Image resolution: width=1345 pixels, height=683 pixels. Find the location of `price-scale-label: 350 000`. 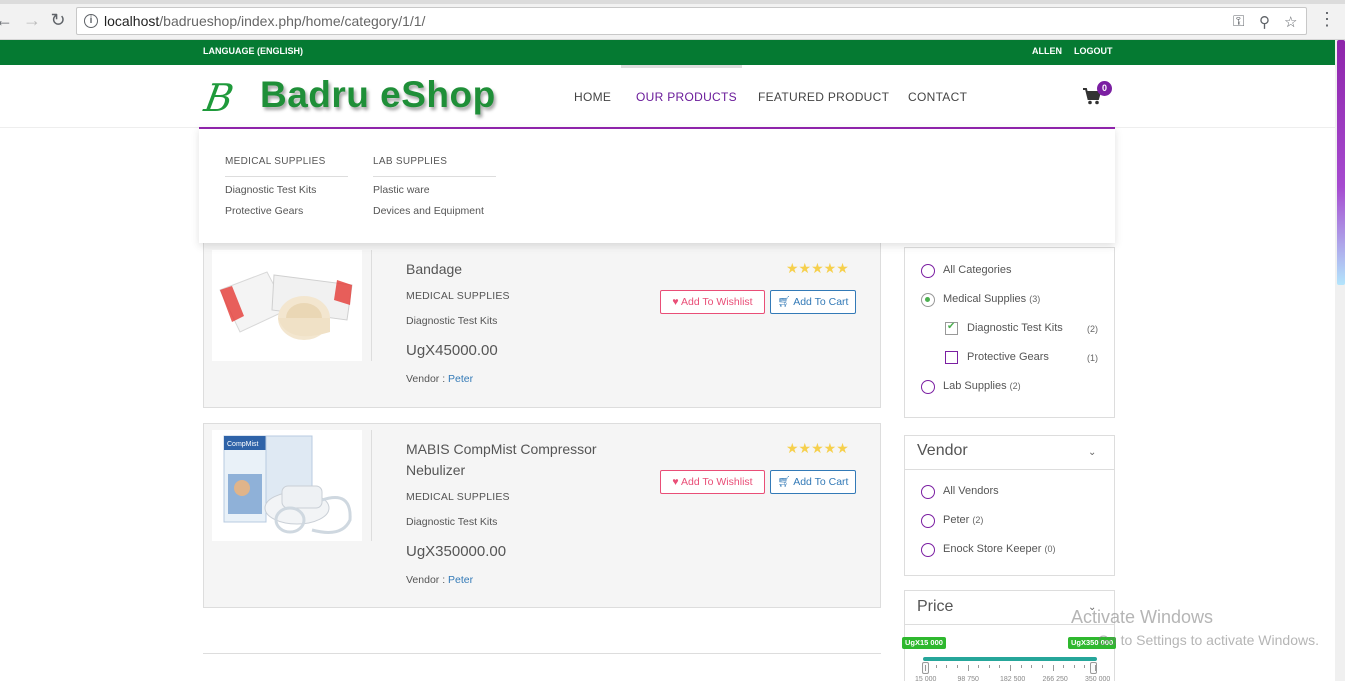

price-scale-label: 350 000 is located at coordinates (1098, 679).